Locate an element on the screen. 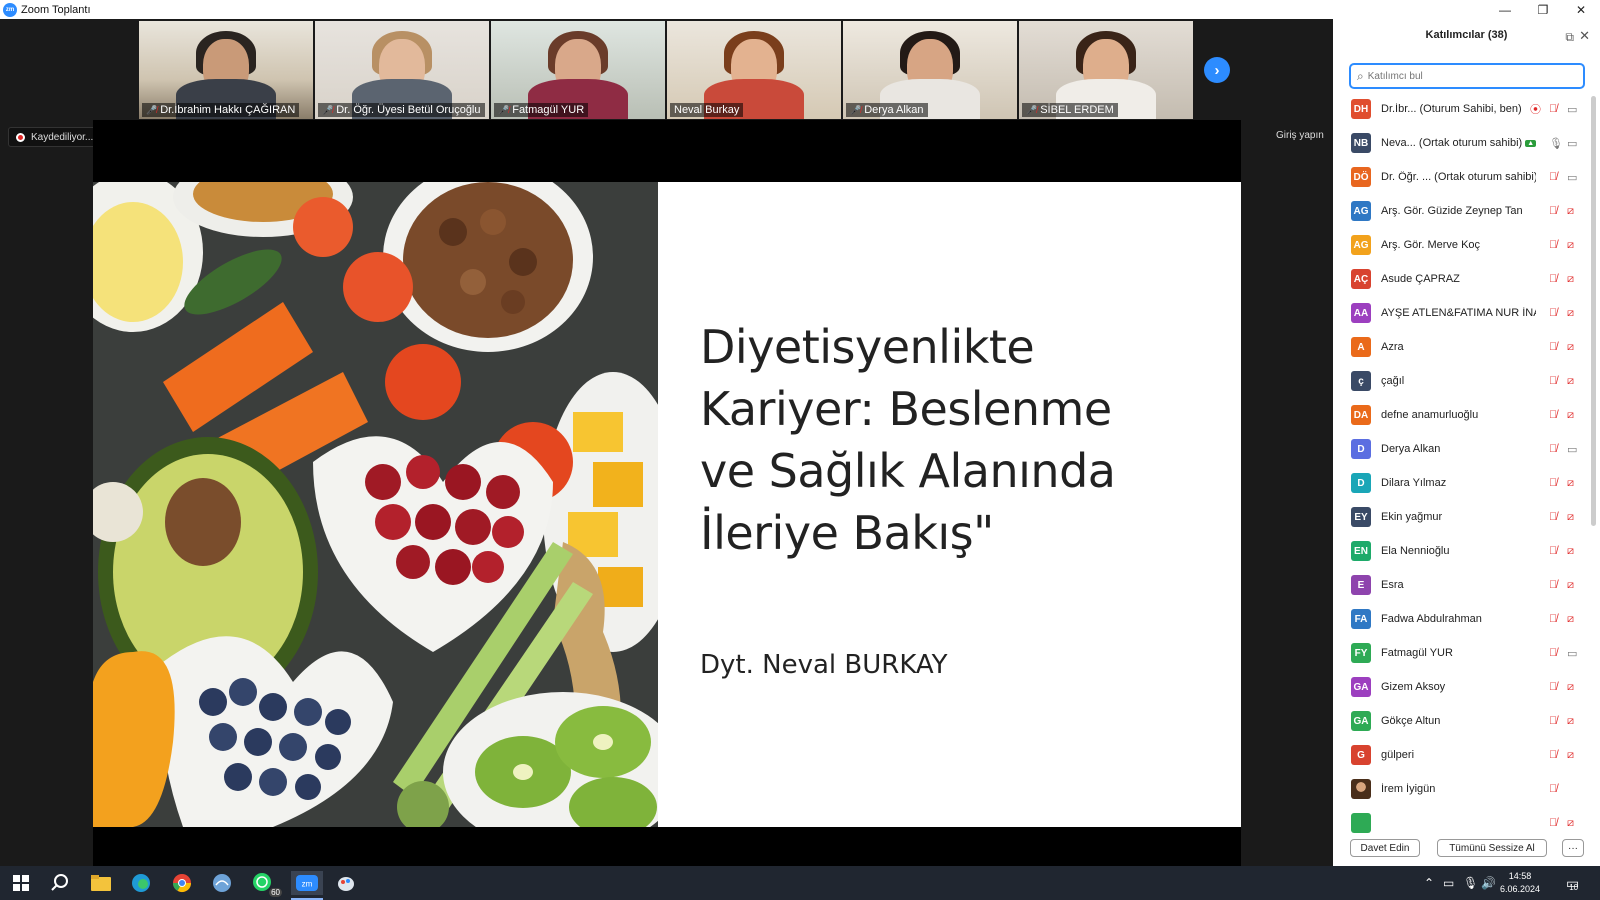 The width and height of the screenshot is (1600, 900). close-panel-icon: ✕ is located at coordinates (1584, 36).